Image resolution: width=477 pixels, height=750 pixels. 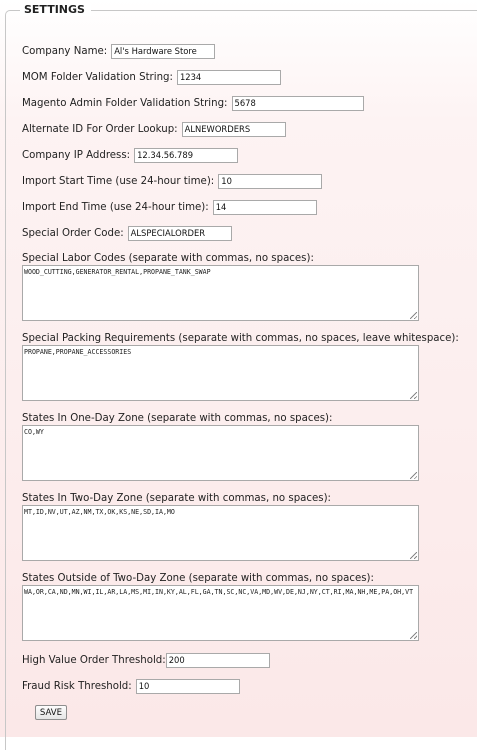 What do you see at coordinates (187, 686) in the screenshot?
I see `fraud-risk-input: 10` at bounding box center [187, 686].